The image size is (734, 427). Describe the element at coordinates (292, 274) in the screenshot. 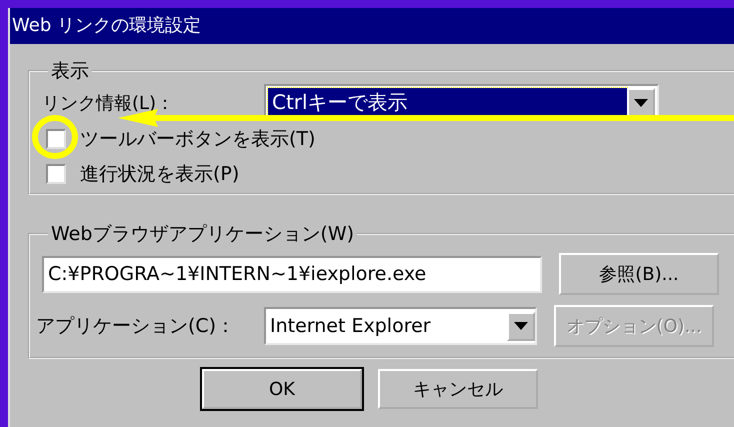

I see `path-field: C:¥PROGRA~1¥INTERN~1¥iexplore.exe` at that location.